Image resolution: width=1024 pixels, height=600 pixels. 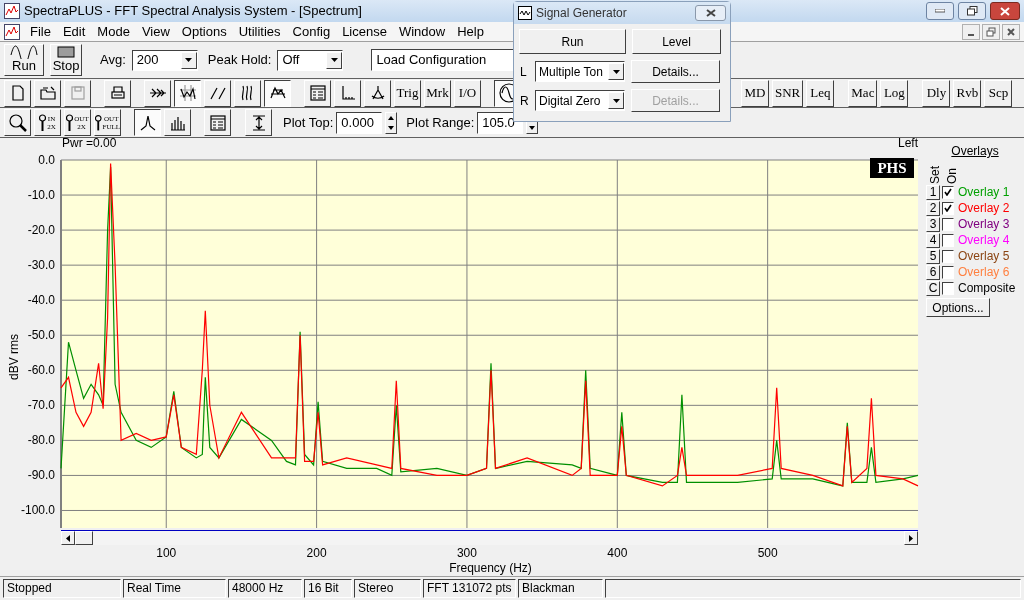 I want to click on overlay-set-button: 4, so click(x=933, y=240).